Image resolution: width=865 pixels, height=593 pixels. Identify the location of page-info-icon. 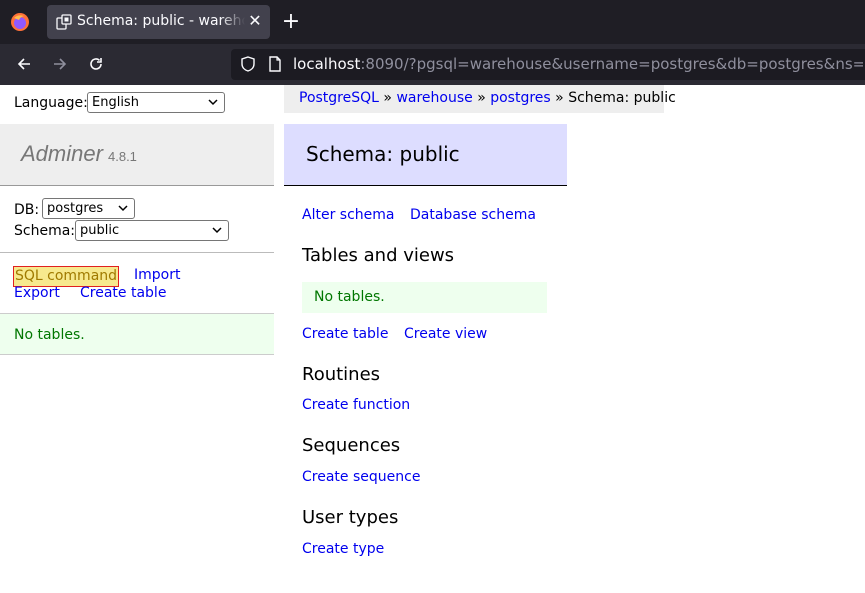
(275, 64).